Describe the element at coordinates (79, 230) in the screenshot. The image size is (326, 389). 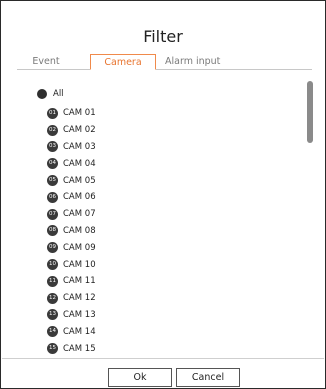
I see `camera-label: CAM 08` at that location.